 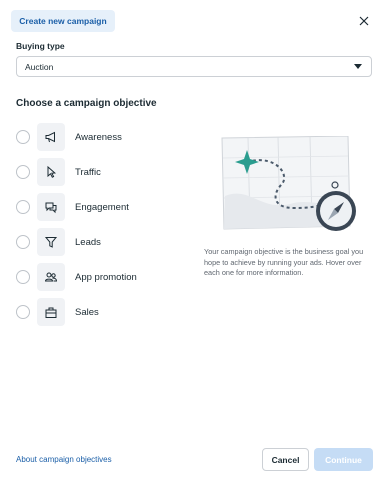 I want to click on map-illustration, so click(x=288, y=183).